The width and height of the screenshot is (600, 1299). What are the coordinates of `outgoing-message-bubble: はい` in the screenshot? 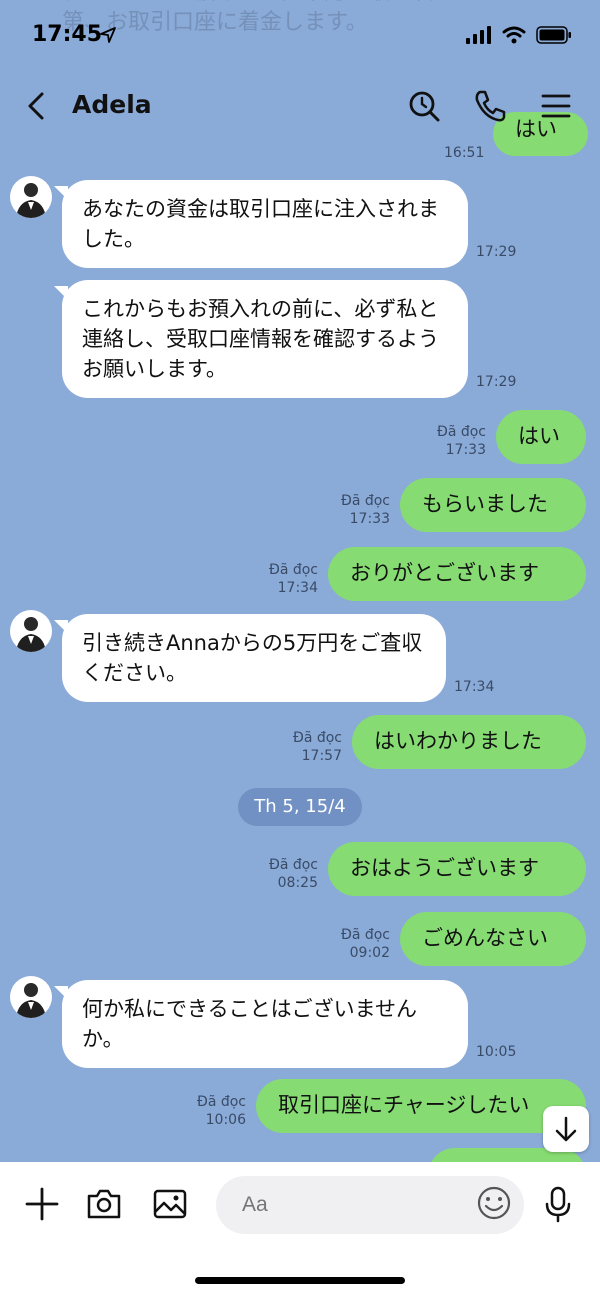 It's located at (541, 437).